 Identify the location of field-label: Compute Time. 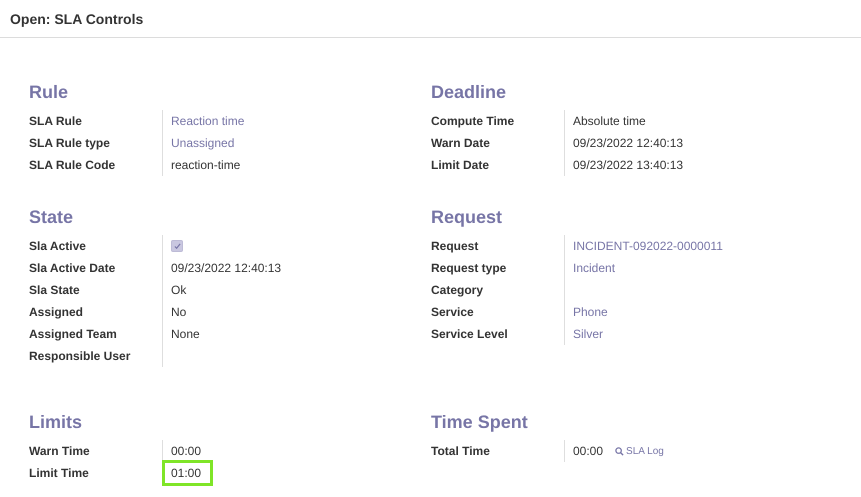
(473, 121).